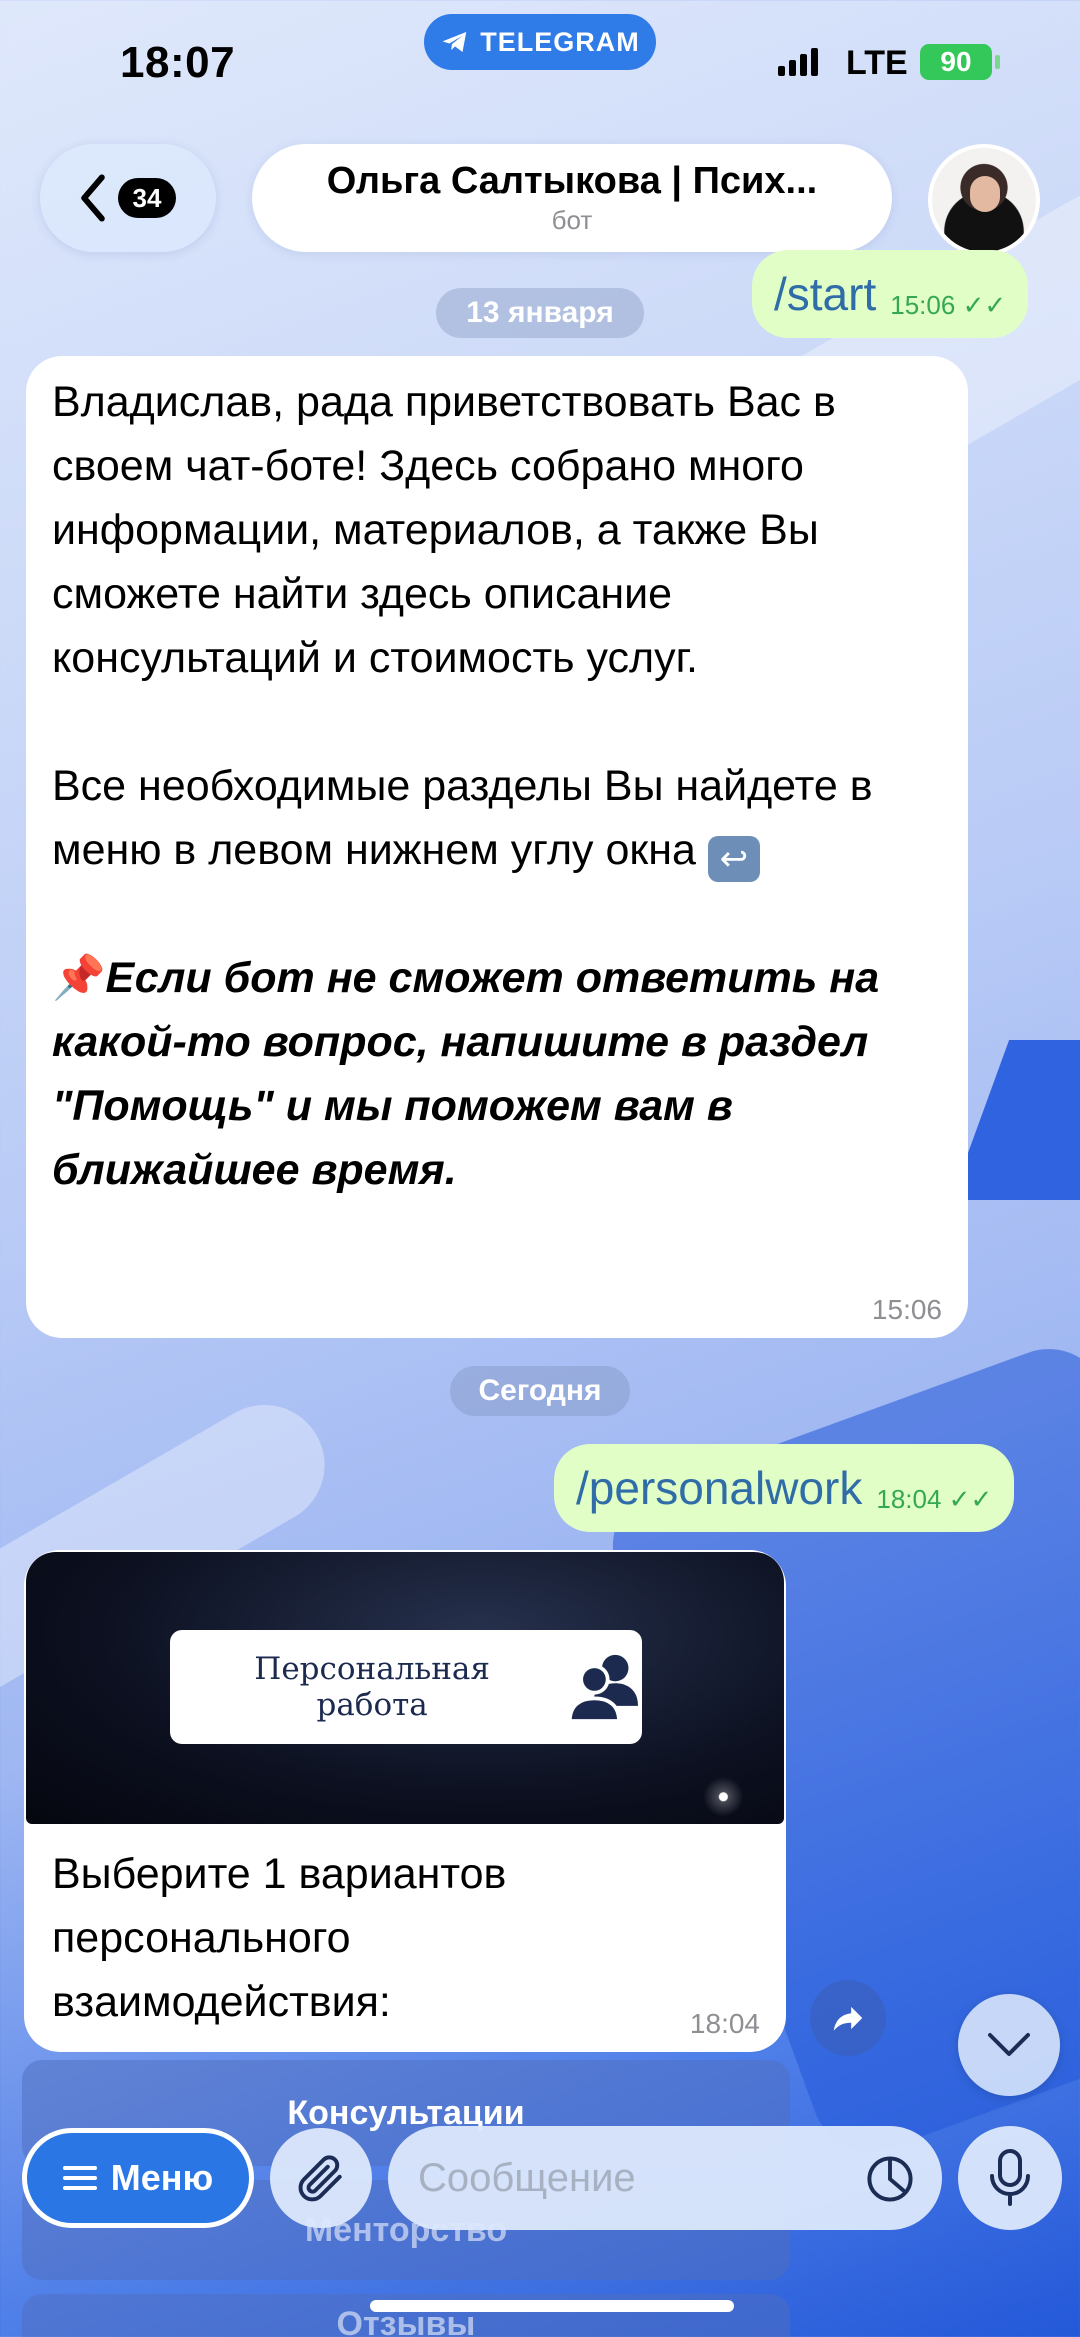 The width and height of the screenshot is (1080, 2337). I want to click on signal-icon, so click(798, 61).